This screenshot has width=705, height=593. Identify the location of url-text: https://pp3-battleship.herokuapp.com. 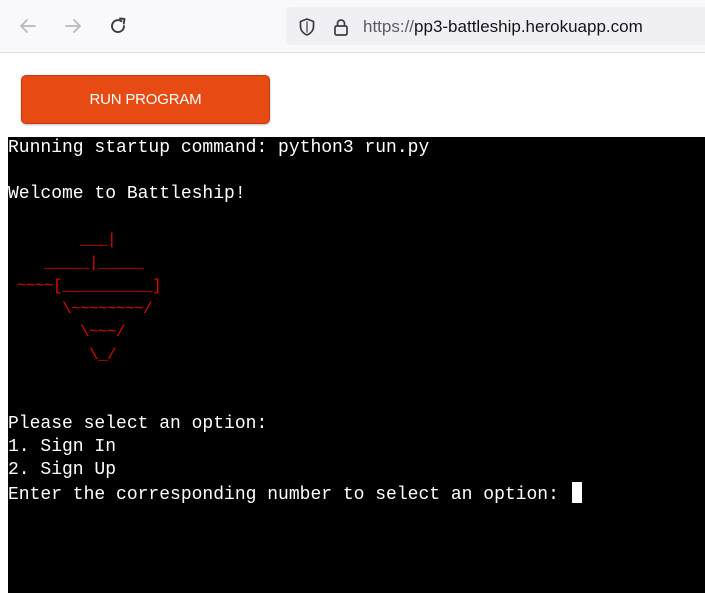
(503, 27).